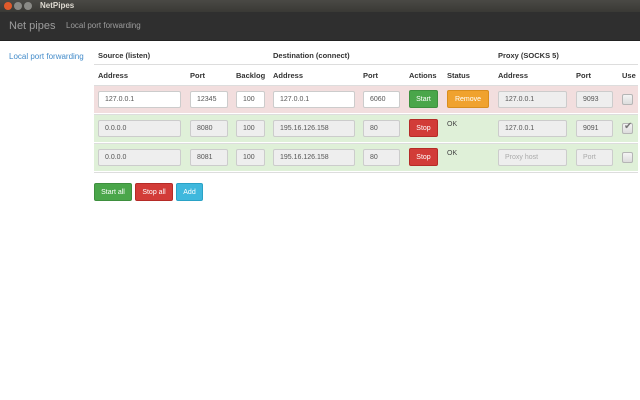 The width and height of the screenshot is (640, 400). What do you see at coordinates (113, 75) in the screenshot?
I see `col-src-address: Address` at bounding box center [113, 75].